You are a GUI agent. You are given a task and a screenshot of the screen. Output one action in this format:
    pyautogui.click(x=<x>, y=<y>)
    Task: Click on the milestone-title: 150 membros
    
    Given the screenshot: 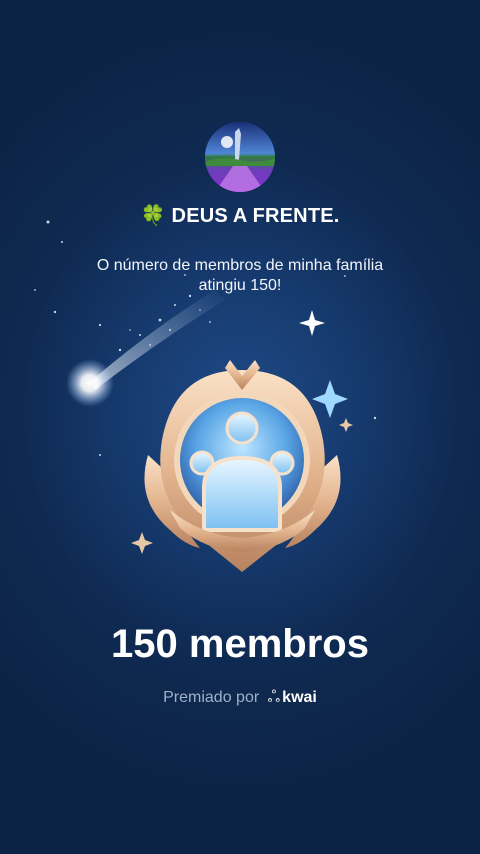 What is the action you would take?
    pyautogui.click(x=240, y=644)
    